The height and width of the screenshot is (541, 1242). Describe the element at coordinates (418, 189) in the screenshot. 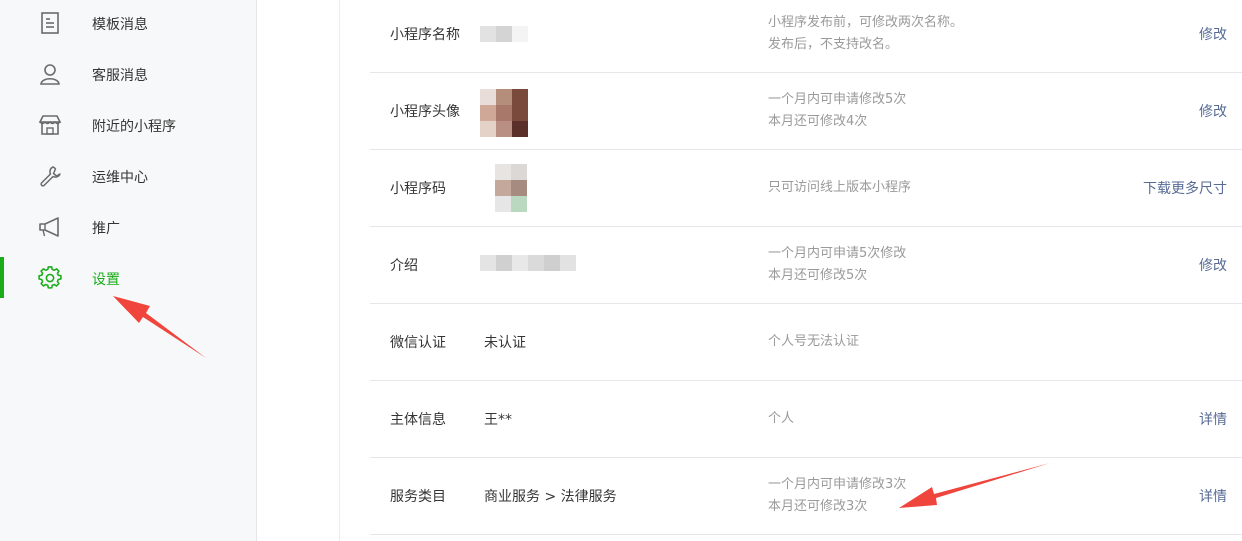

I see `setting-name: 小程序码` at that location.